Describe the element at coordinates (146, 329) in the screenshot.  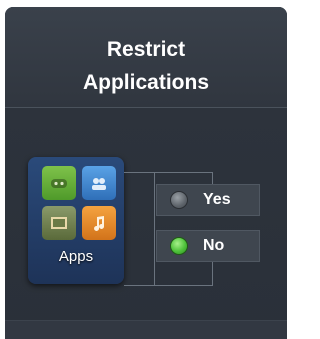
I see `bottom-band` at that location.